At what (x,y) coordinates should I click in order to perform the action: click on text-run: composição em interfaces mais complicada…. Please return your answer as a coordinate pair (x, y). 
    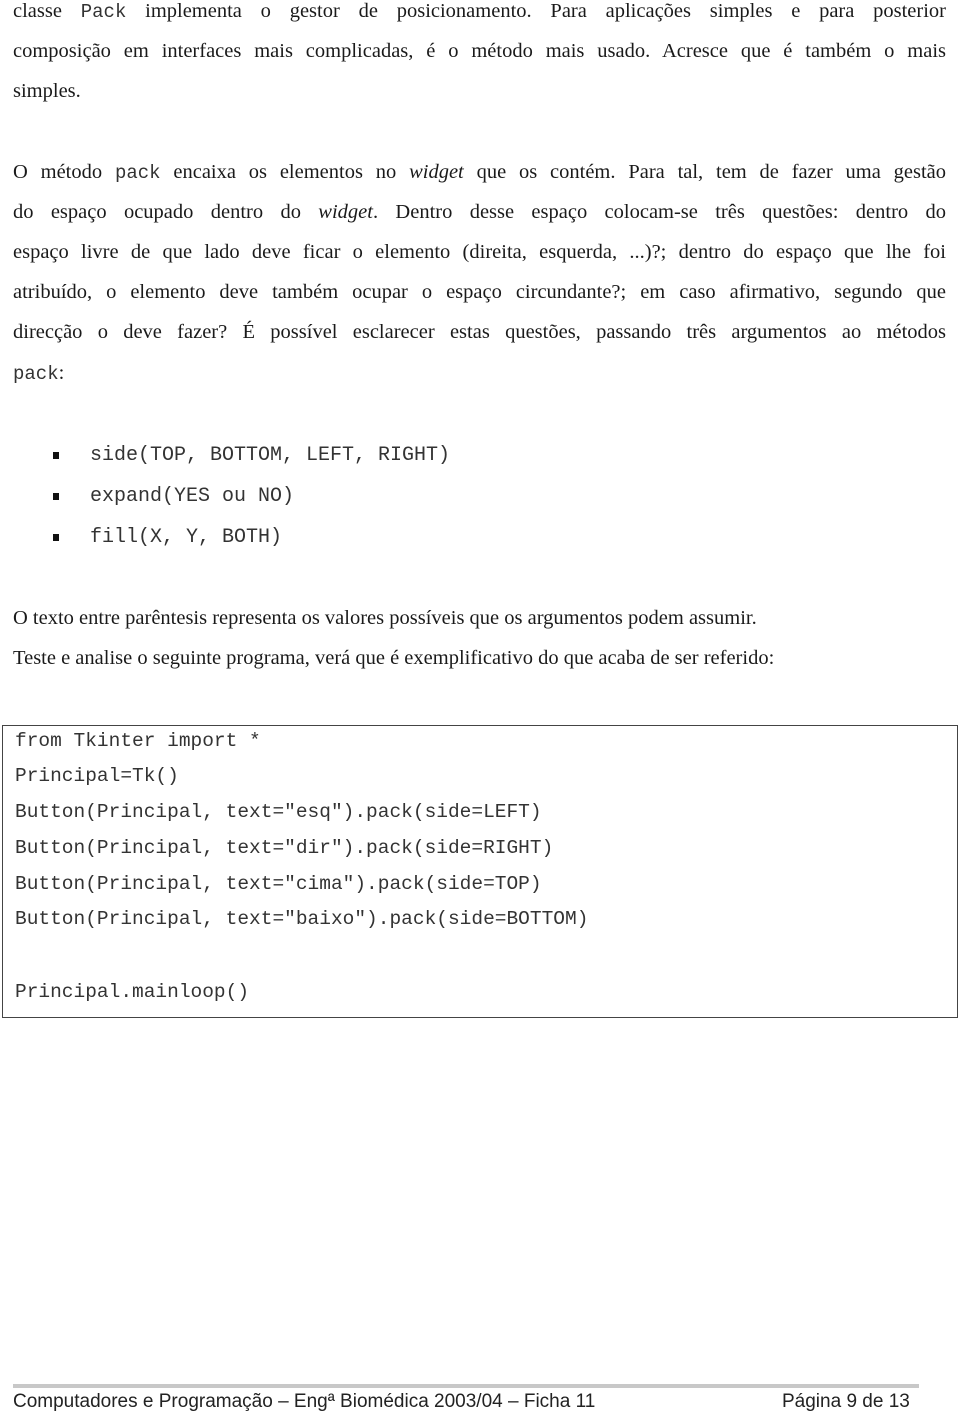
    Looking at the image, I should click on (479, 51).